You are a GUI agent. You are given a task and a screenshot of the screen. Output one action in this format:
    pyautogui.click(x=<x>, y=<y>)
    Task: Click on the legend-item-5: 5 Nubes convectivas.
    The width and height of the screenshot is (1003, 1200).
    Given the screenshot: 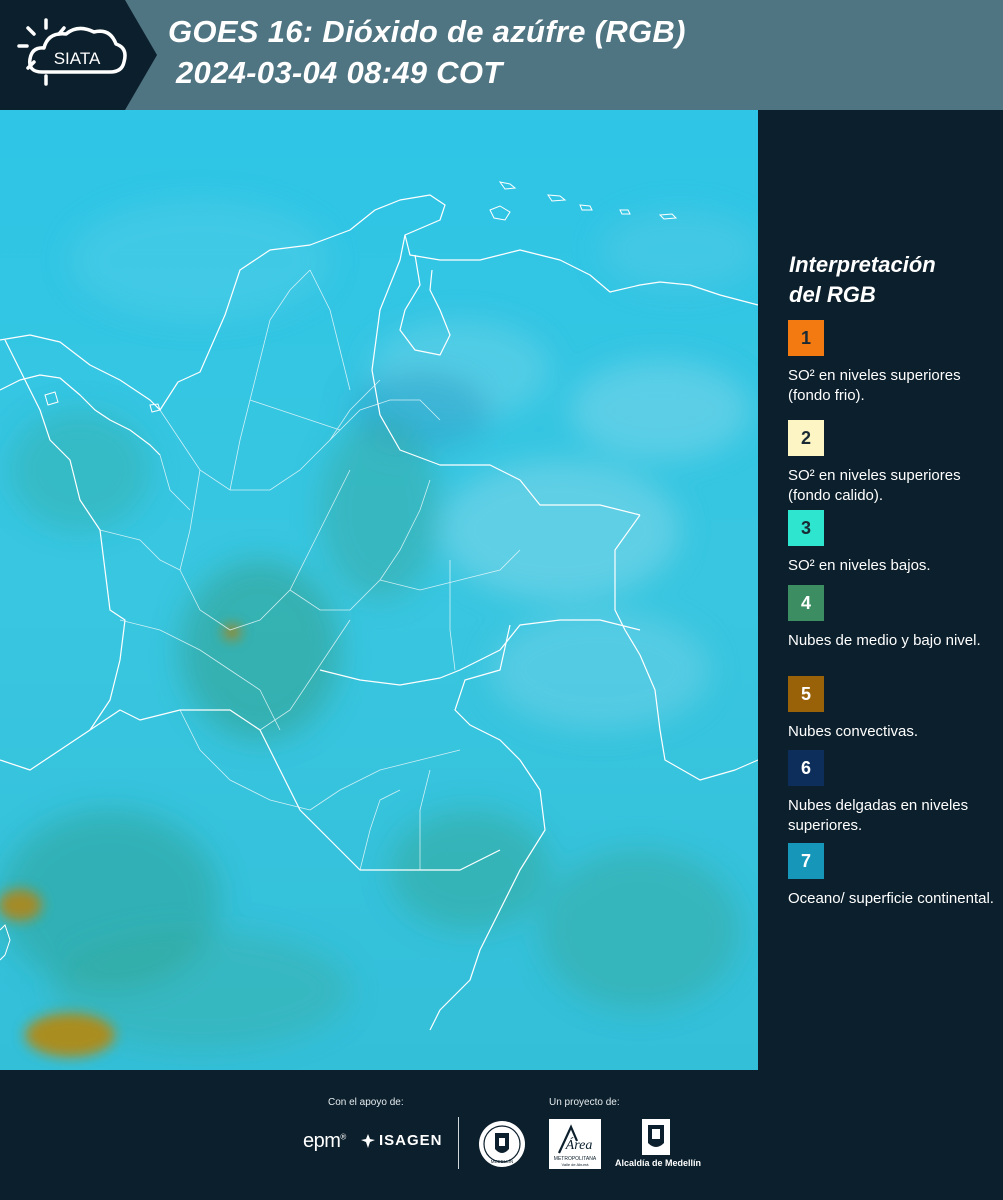 What is the action you would take?
    pyautogui.click(x=893, y=709)
    